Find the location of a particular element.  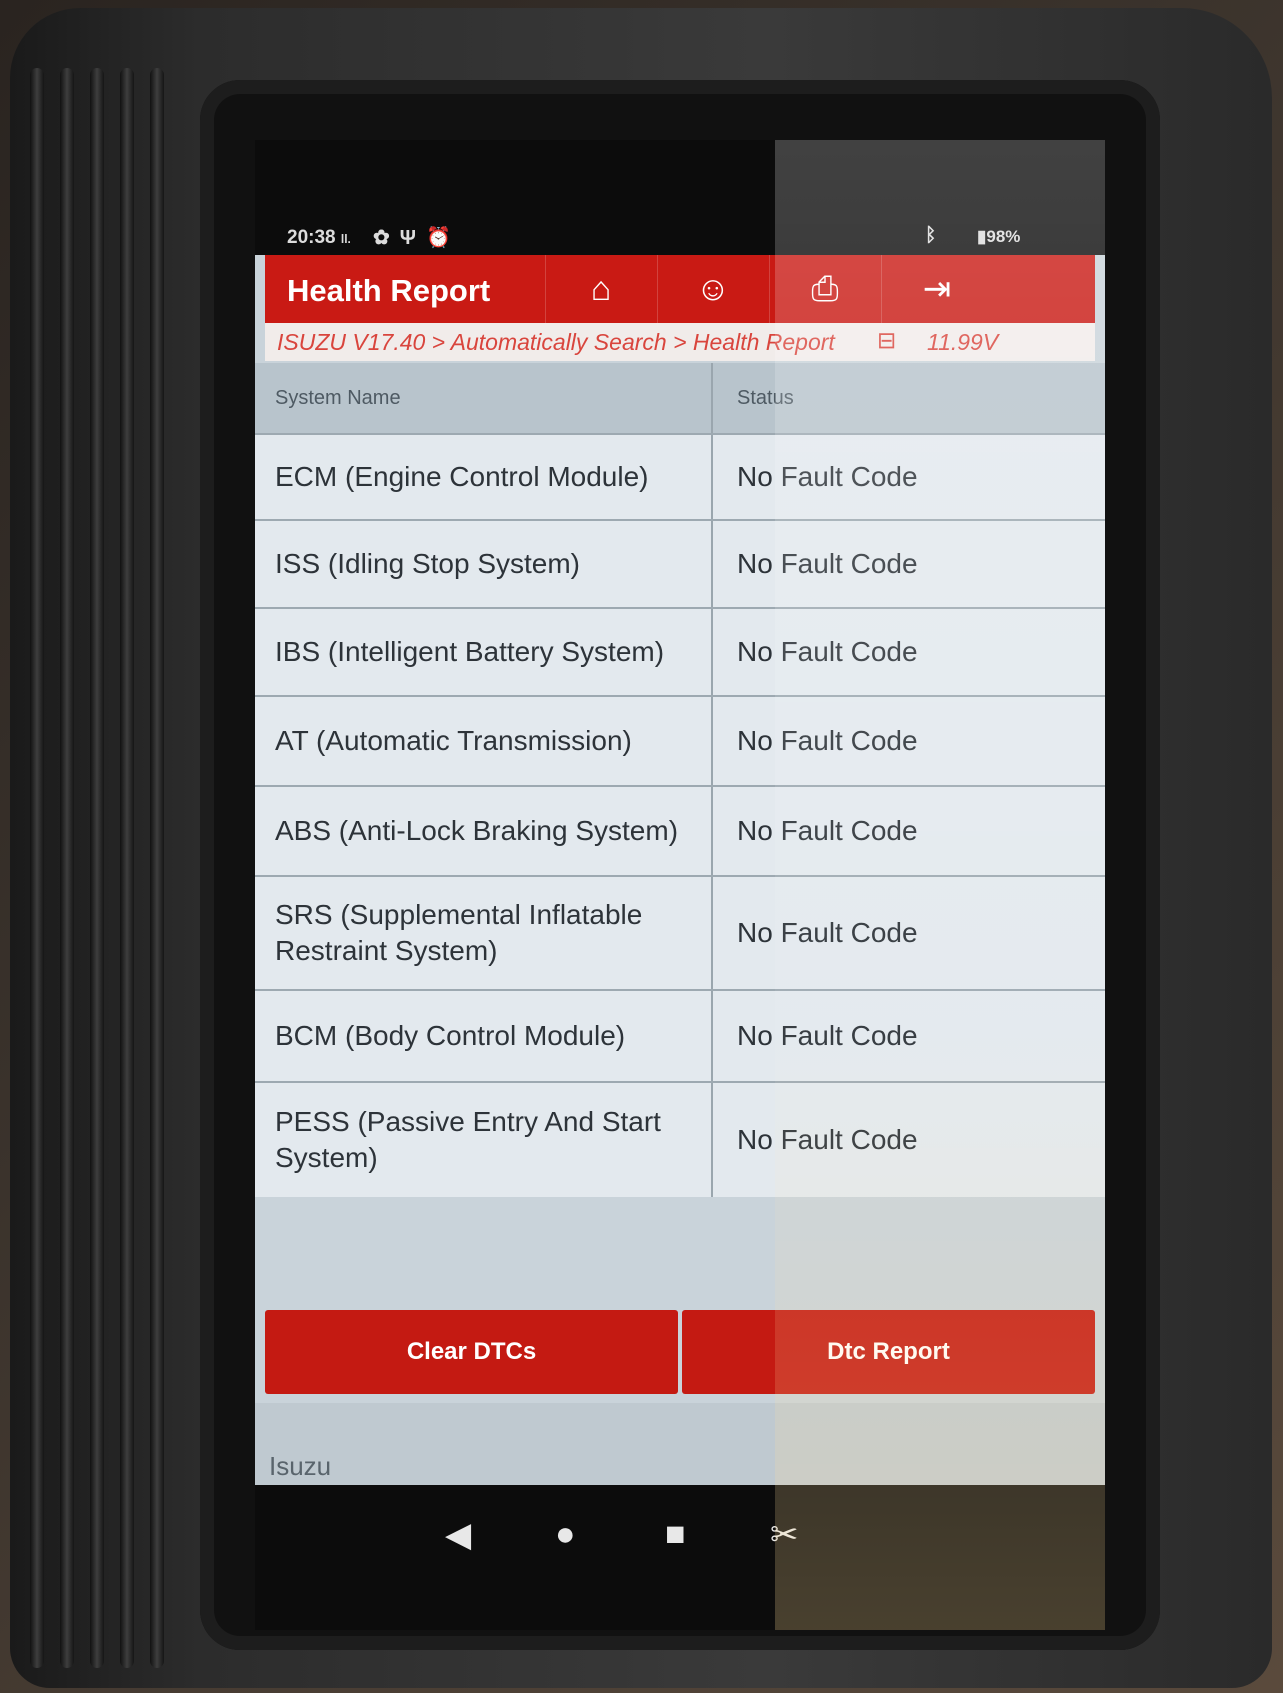

print-button: ⎙ is located at coordinates (824, 289).